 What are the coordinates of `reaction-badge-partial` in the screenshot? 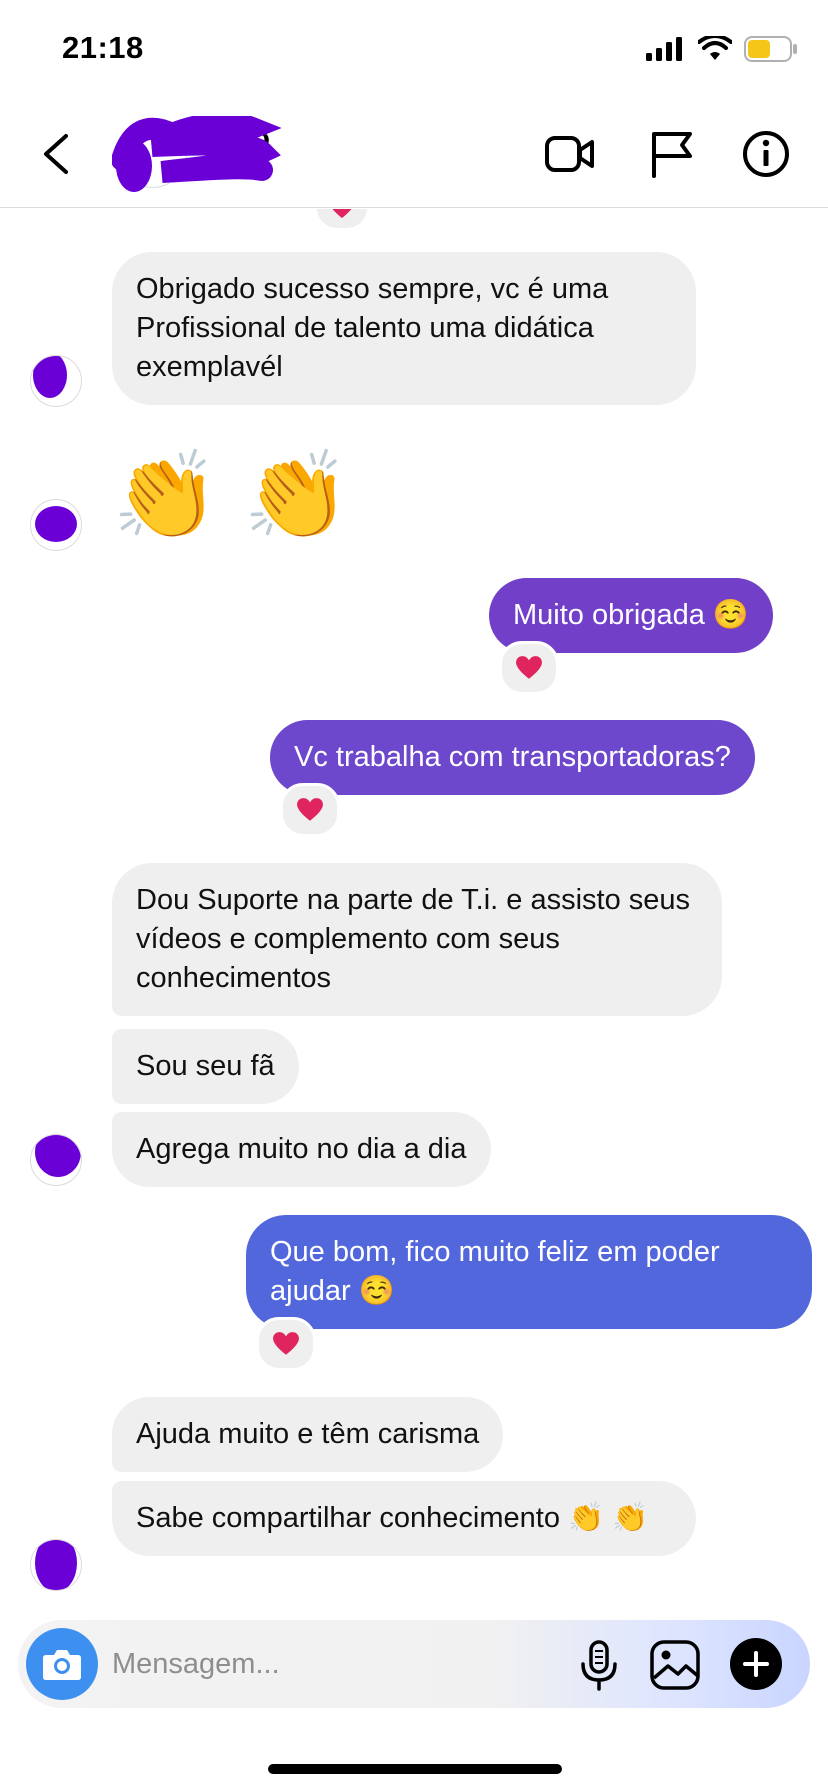 It's located at (342, 220).